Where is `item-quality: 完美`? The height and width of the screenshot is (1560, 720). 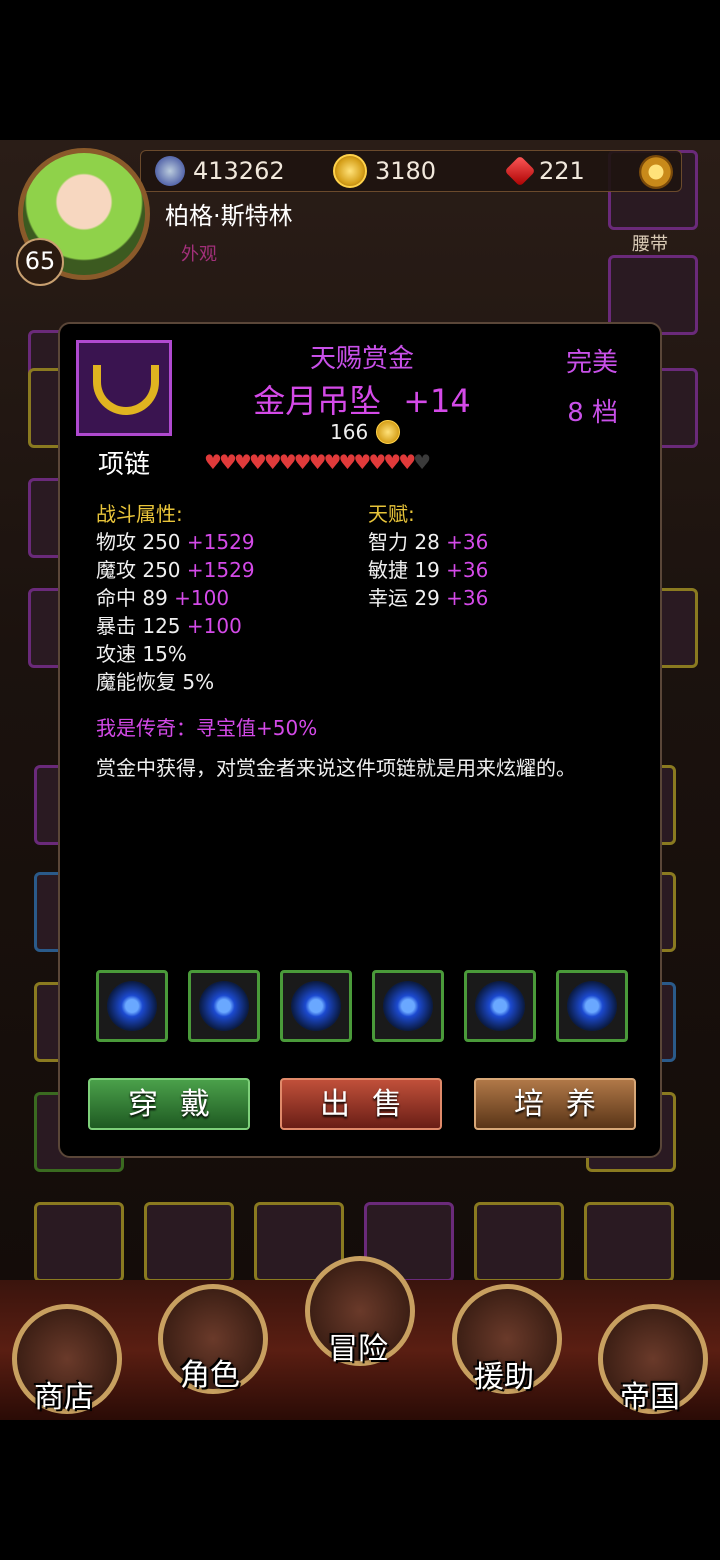
item-quality: 完美 is located at coordinates (591, 363).